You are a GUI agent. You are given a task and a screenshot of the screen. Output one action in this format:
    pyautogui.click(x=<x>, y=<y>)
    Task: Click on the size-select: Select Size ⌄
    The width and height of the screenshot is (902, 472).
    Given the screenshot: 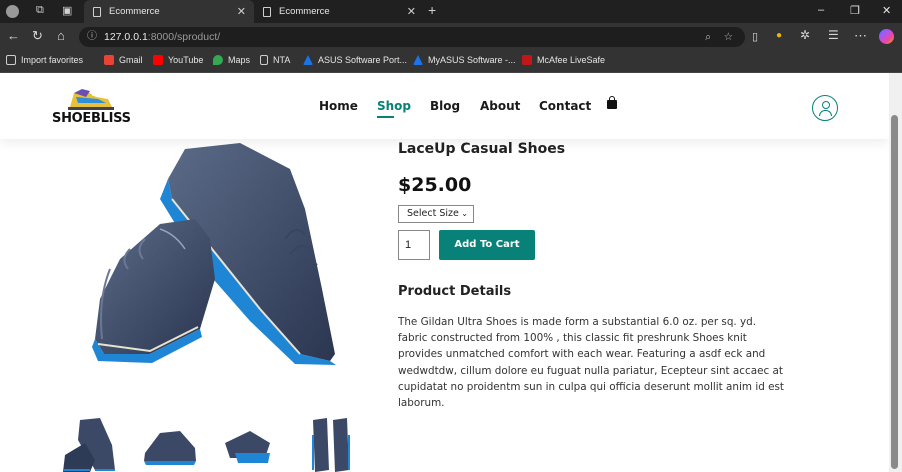 What is the action you would take?
    pyautogui.click(x=436, y=214)
    